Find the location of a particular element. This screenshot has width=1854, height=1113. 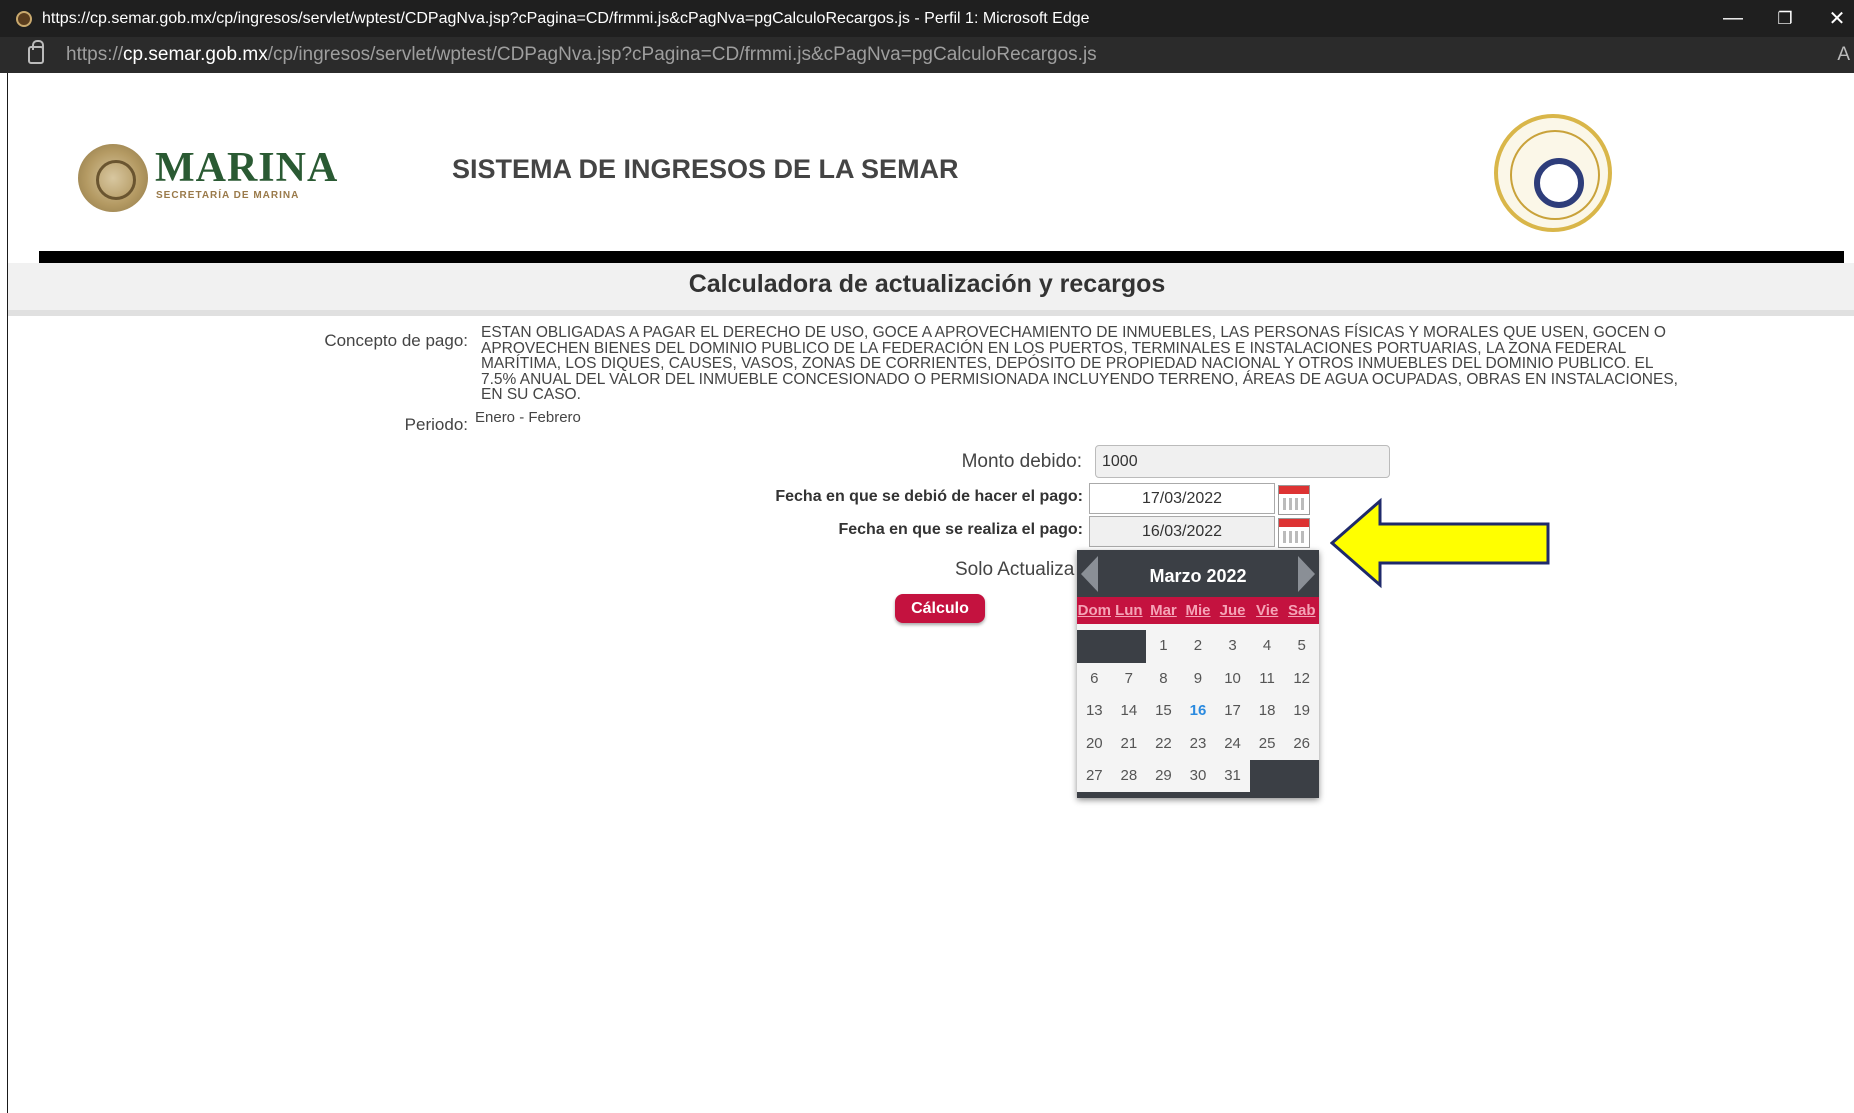

calendar-day: 16 is located at coordinates (1198, 711).